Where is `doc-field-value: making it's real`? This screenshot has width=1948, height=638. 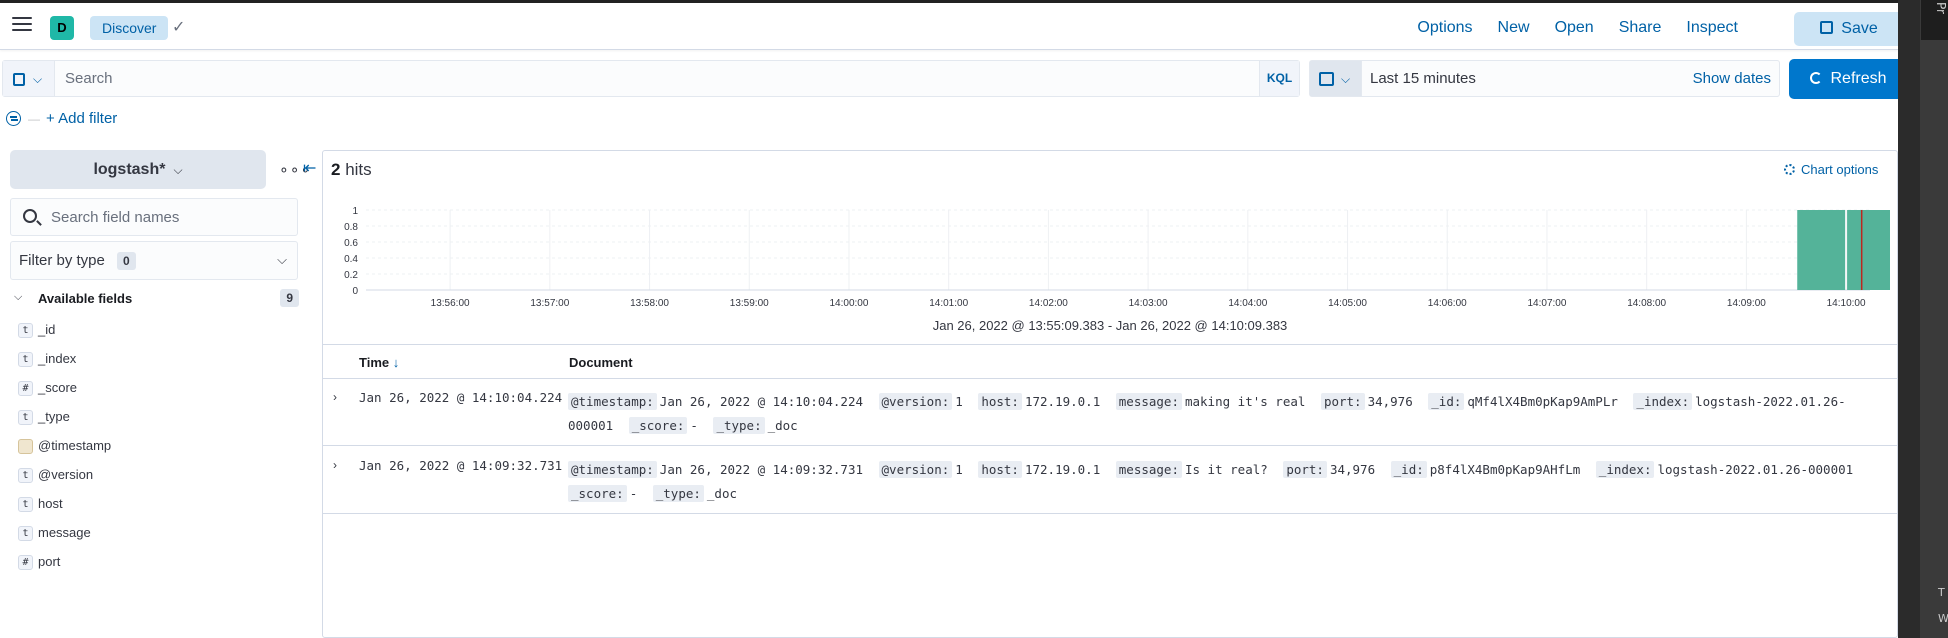
doc-field-value: making it's real is located at coordinates (1245, 401).